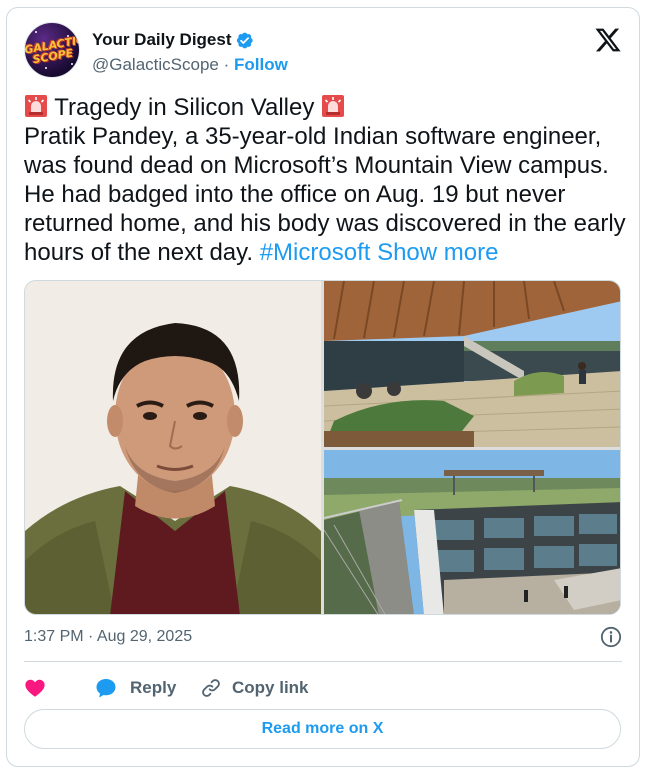 The height and width of the screenshot is (767, 650). Describe the element at coordinates (184, 107) in the screenshot. I see `post-headline: Tragedy in Silicon Valley` at that location.